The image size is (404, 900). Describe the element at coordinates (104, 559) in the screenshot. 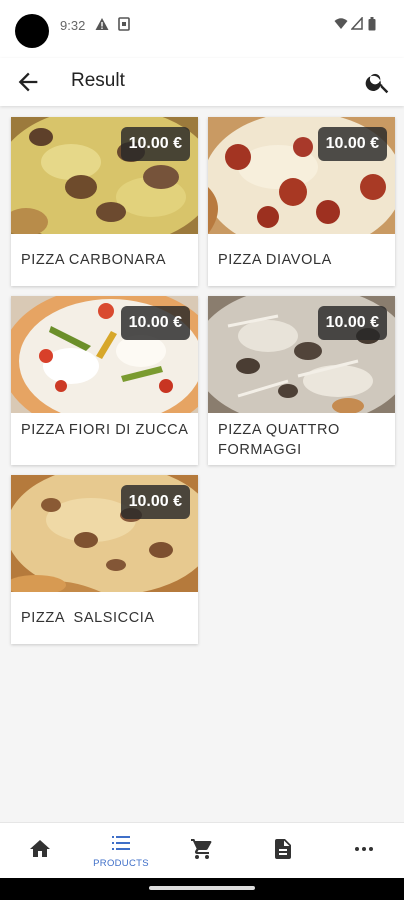

I see `product-card: 10.00 € PIZZA SALSICCIA` at that location.